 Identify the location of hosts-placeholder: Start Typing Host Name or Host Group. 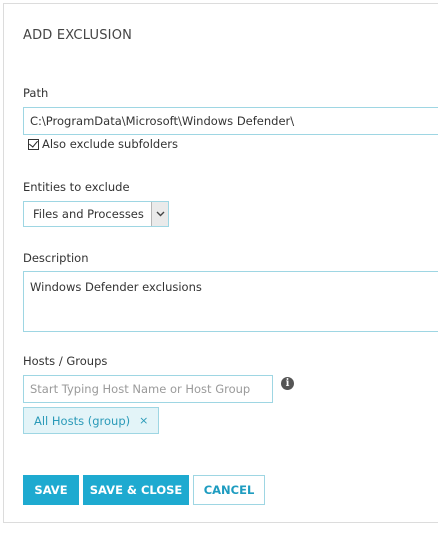
(140, 389).